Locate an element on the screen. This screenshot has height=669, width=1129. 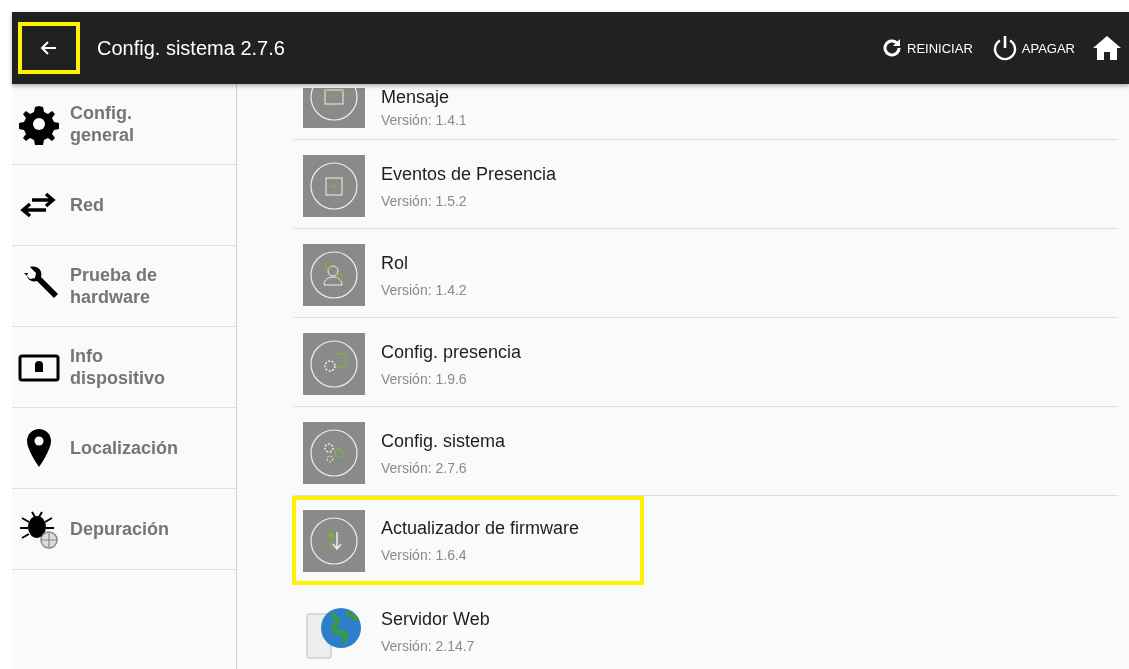
app-name: Actualizador de firmware is located at coordinates (480, 528).